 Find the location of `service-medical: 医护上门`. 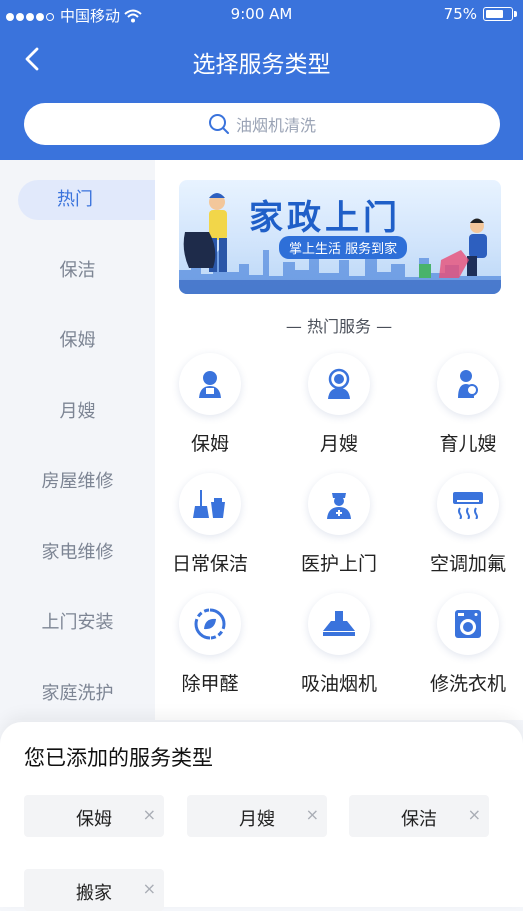

service-medical: 医护上门 is located at coordinates (339, 528).